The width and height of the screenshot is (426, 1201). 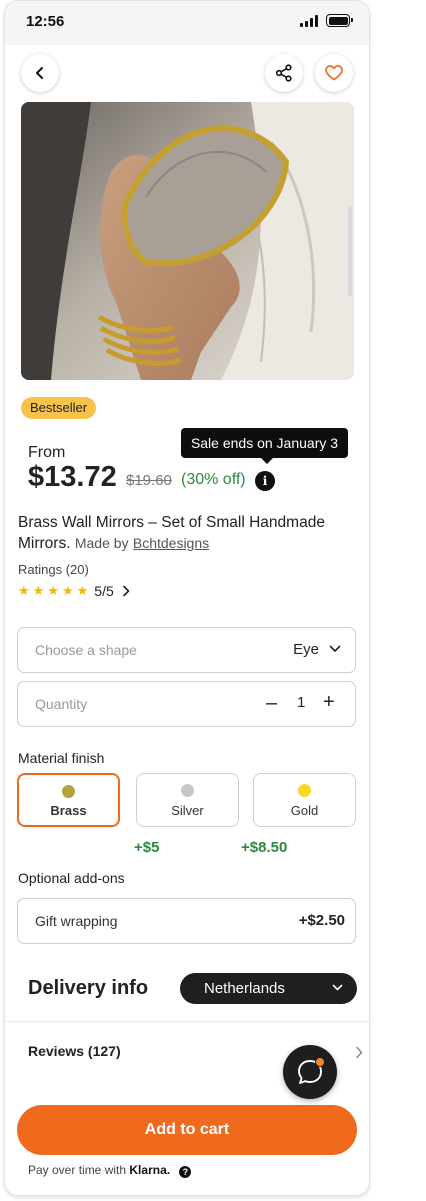 I want to click on share-icon, so click(x=283, y=73).